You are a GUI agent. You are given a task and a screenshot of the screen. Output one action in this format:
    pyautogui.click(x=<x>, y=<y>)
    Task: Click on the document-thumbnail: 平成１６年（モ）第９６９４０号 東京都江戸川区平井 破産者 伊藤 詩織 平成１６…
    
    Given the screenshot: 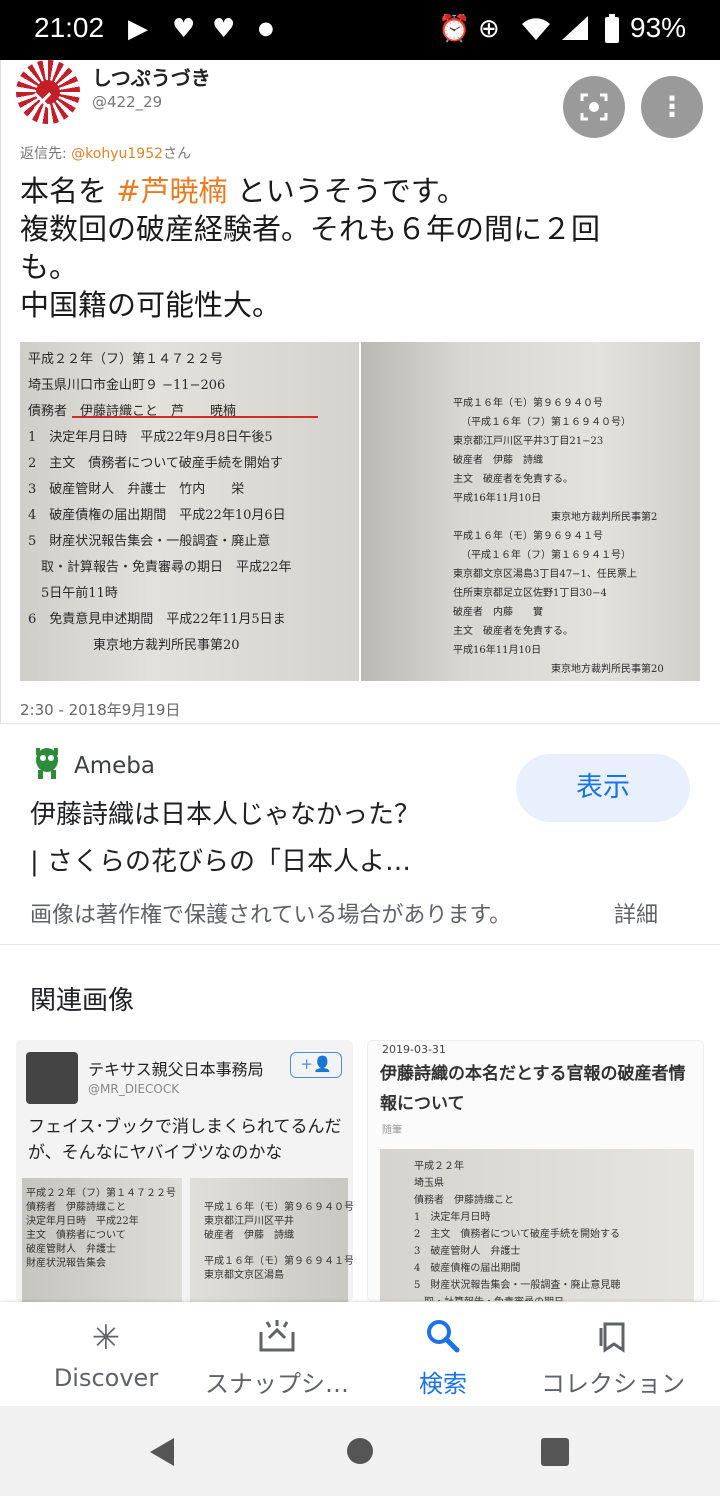 What is the action you would take?
    pyautogui.click(x=271, y=1240)
    